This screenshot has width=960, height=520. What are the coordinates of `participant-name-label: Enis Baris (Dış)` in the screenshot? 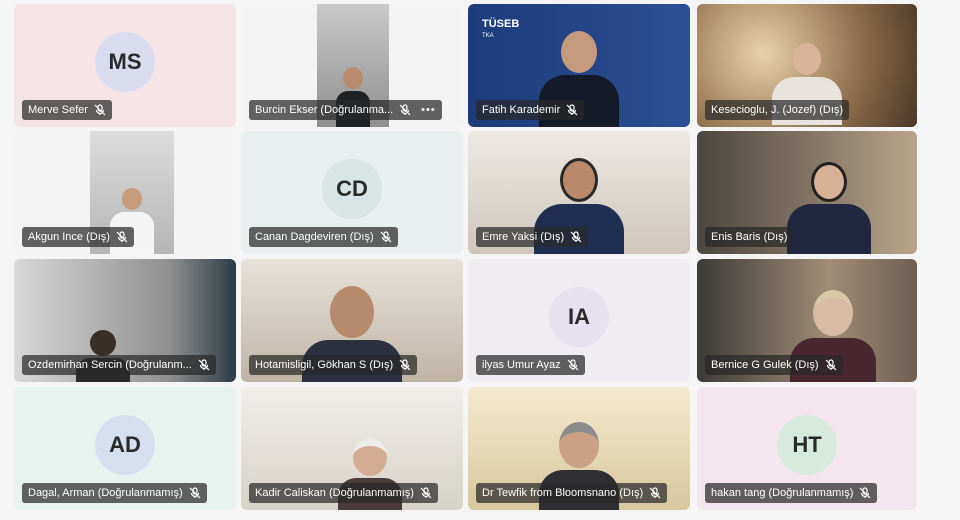 It's located at (749, 237).